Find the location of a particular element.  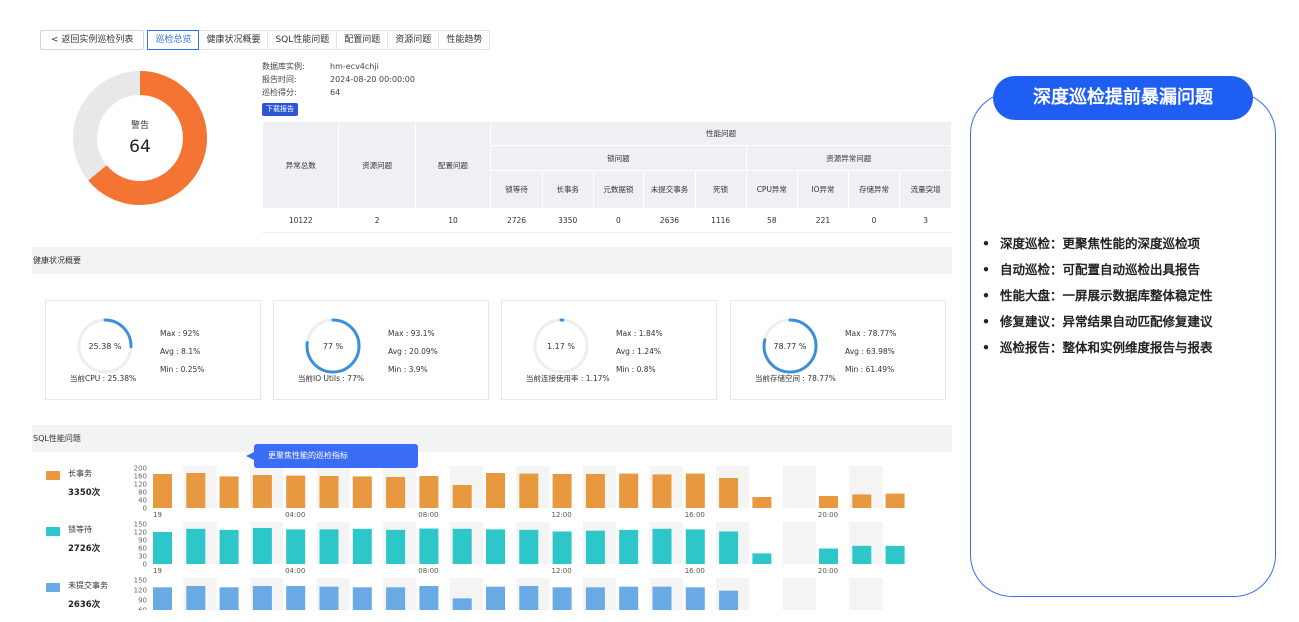

feature-item: 修复建议：异常结果自动匹配修复建议 is located at coordinates (1097, 327).